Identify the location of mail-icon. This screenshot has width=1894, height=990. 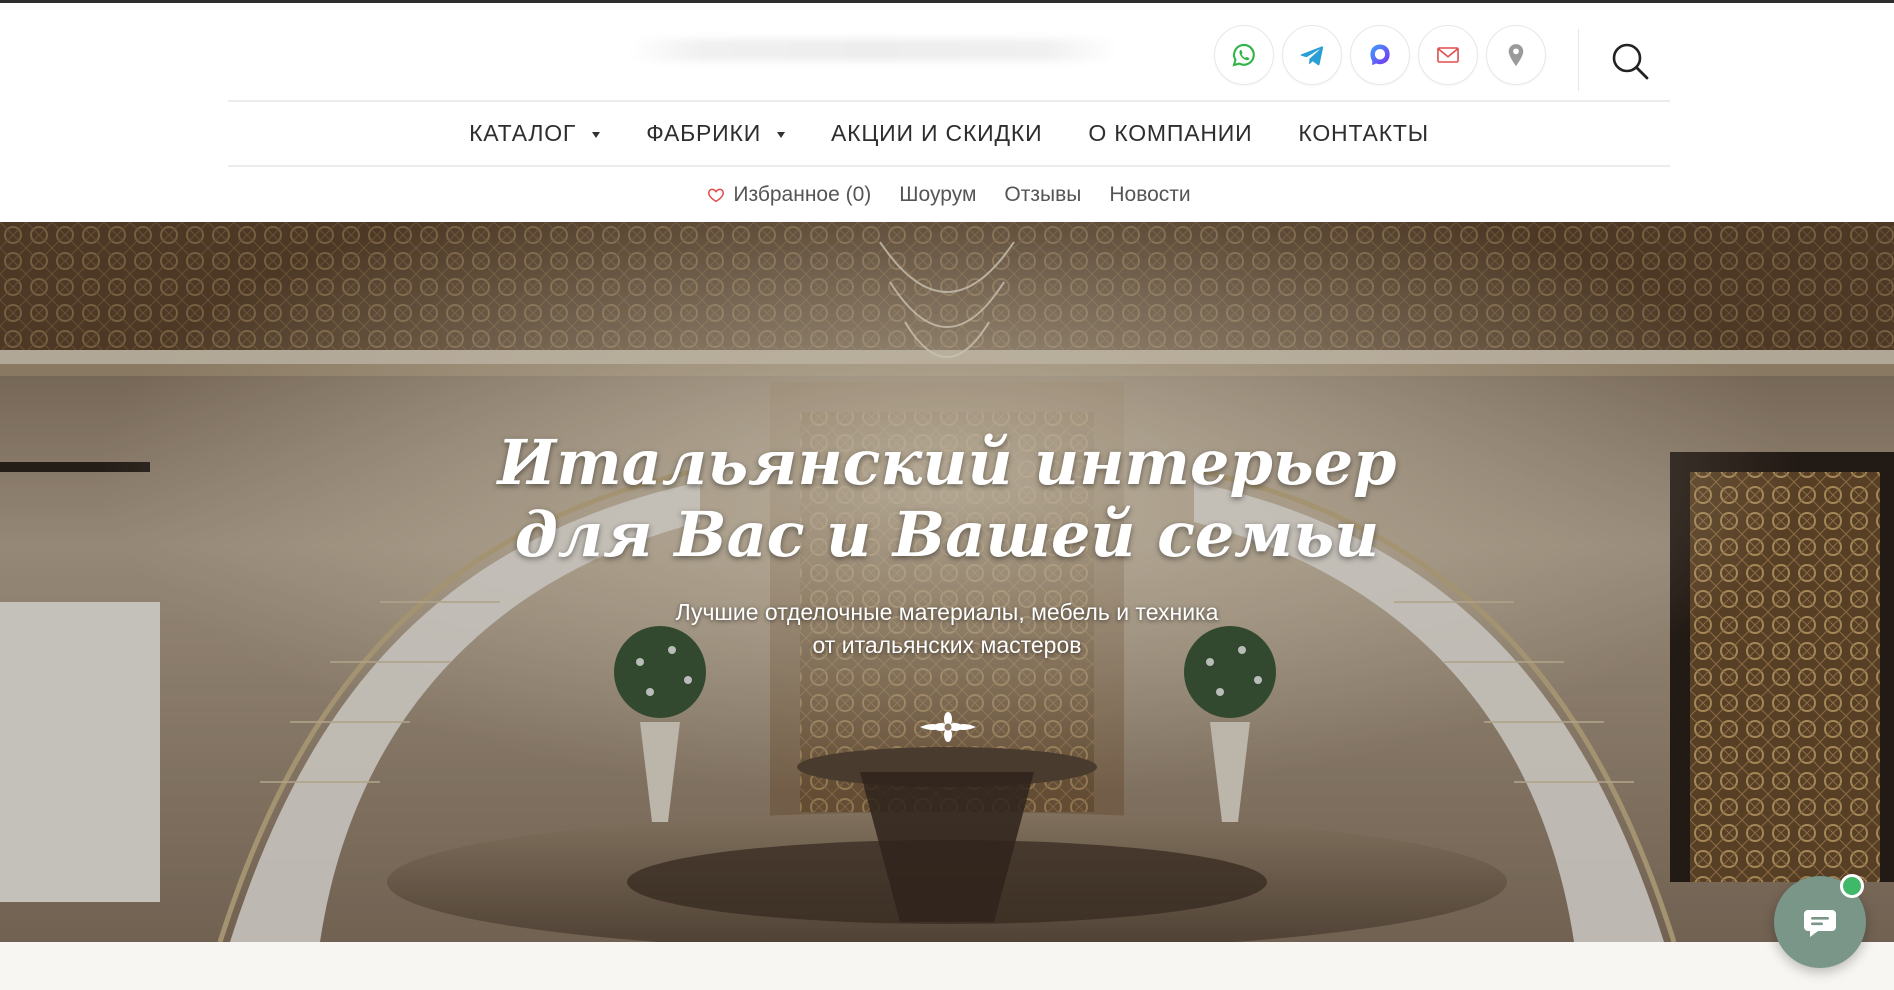
(1448, 55).